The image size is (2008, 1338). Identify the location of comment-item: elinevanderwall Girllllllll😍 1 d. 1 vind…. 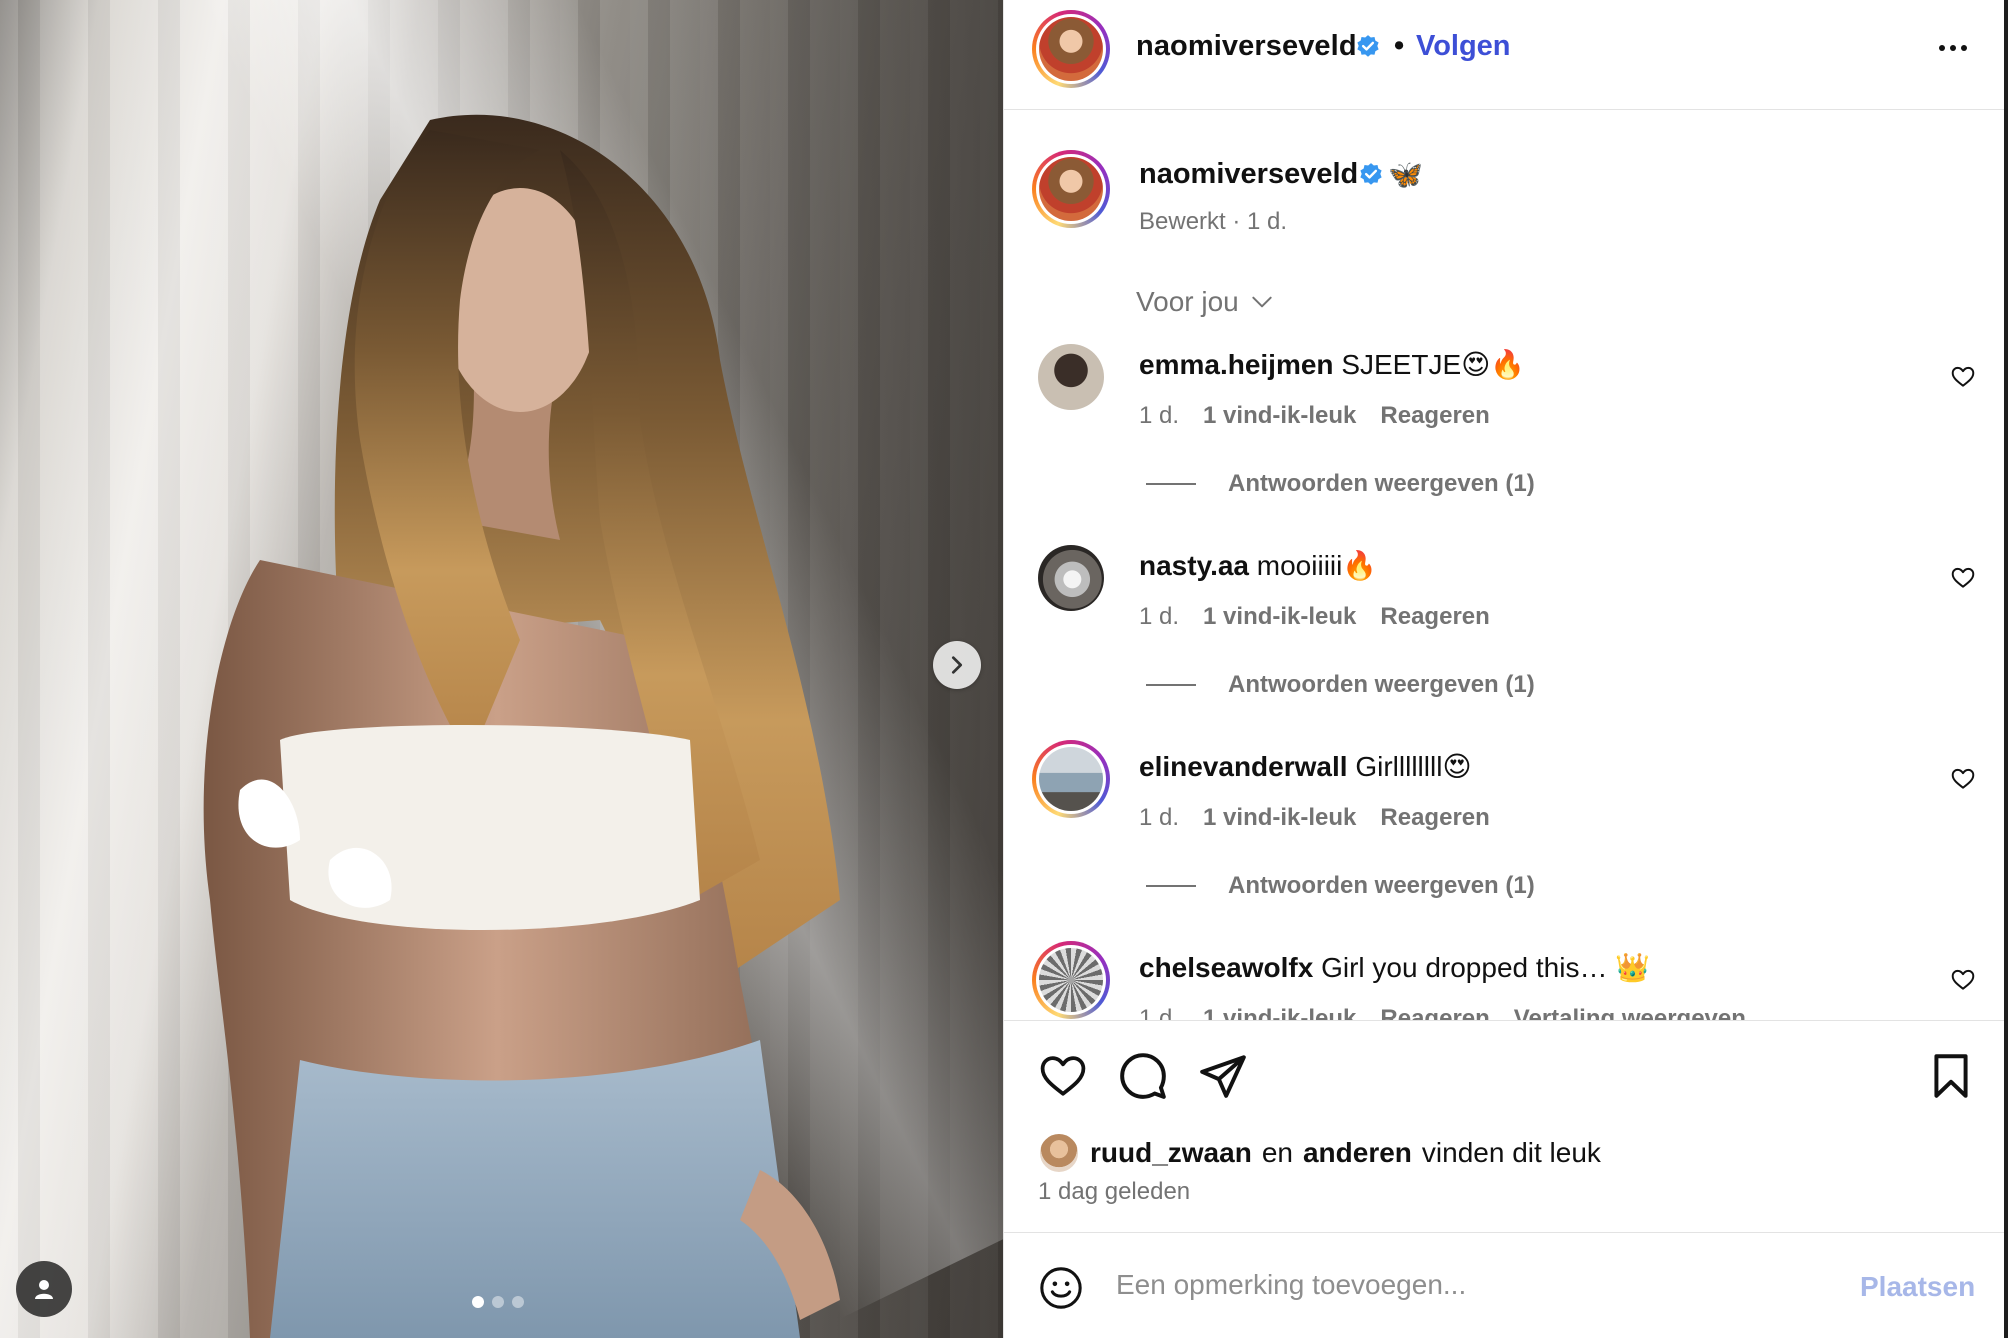
(1504, 832).